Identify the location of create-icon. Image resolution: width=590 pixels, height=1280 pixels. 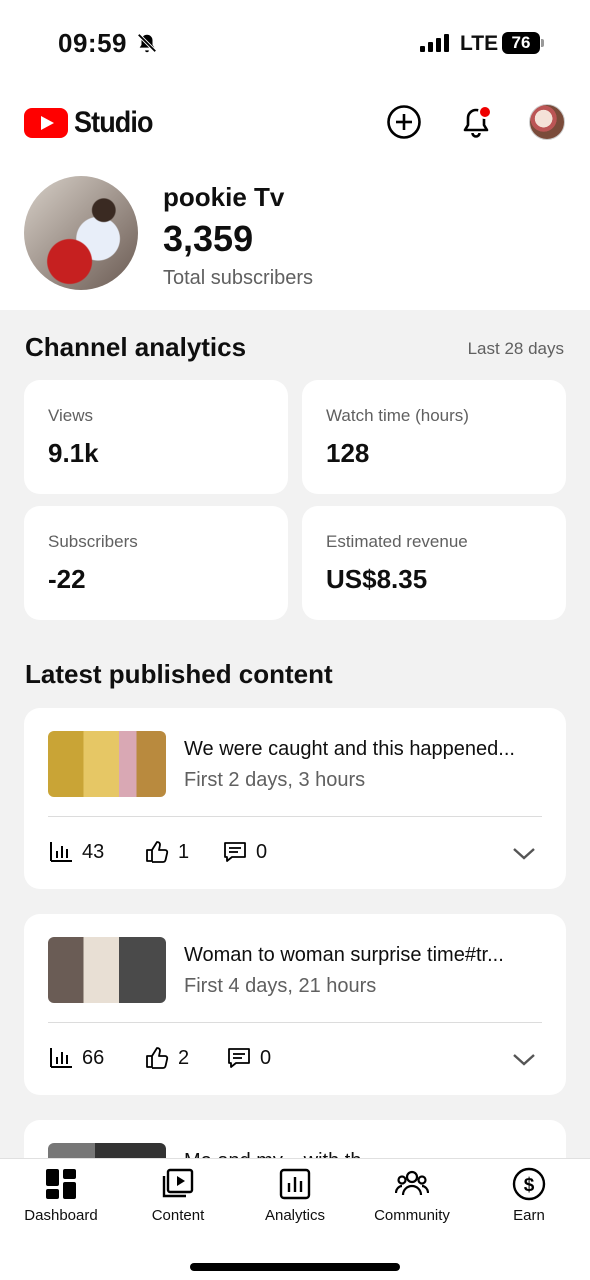
(404, 122).